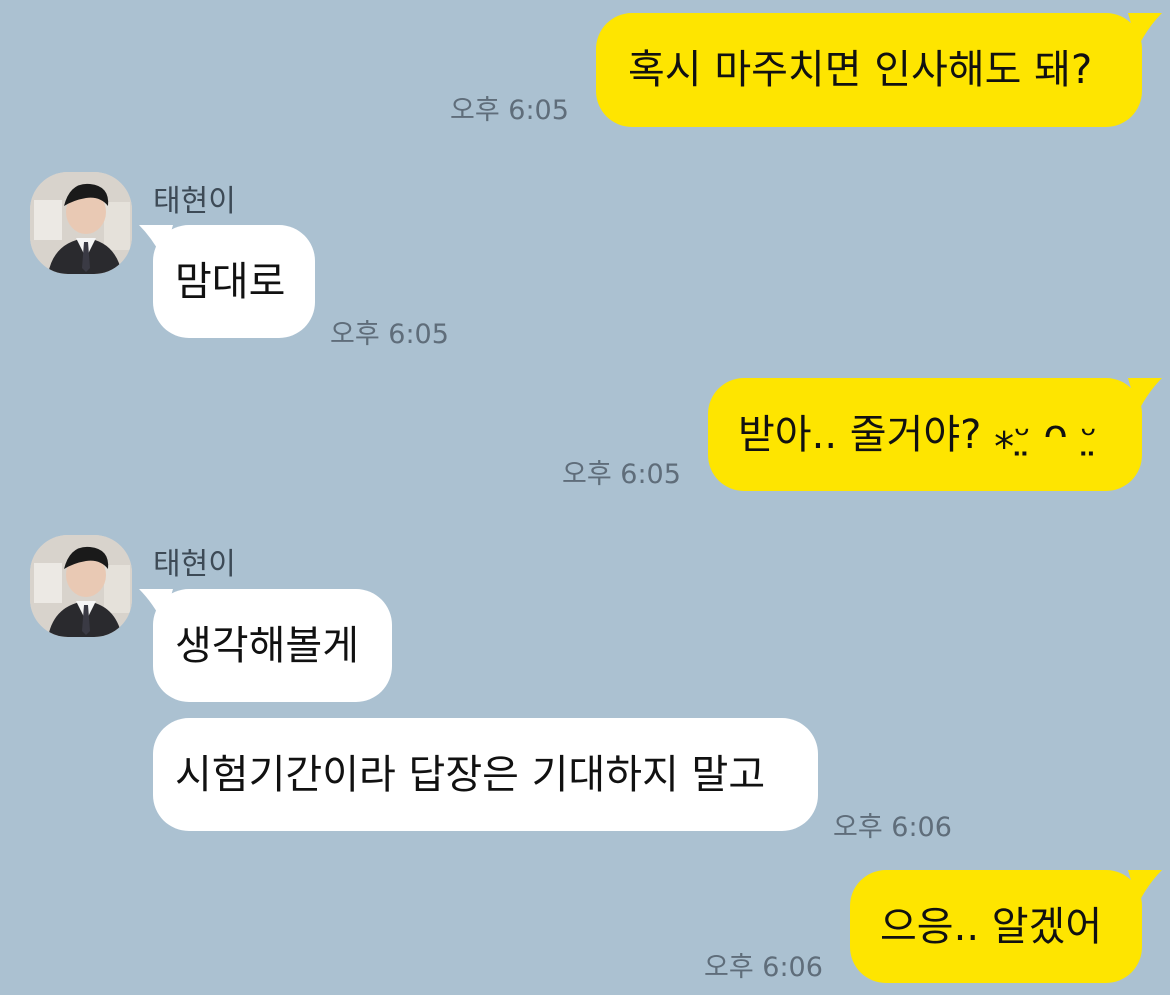  I want to click on message-text: 혹시 마주치면 인사해도 돼?, so click(860, 70).